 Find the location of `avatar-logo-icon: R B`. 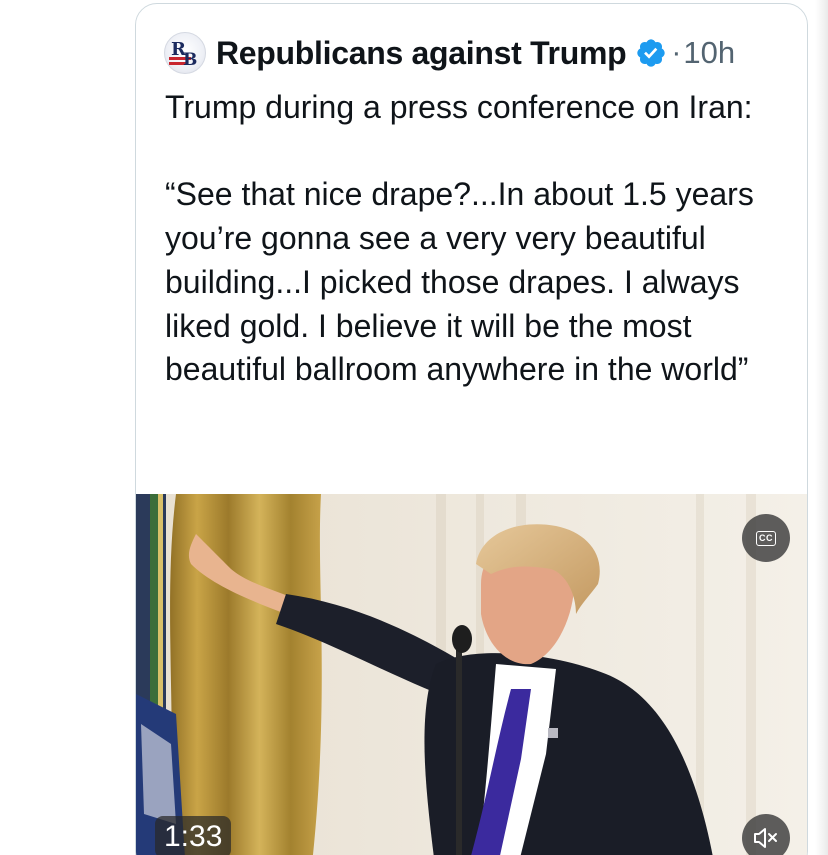

avatar-logo-icon: R B is located at coordinates (183, 54).